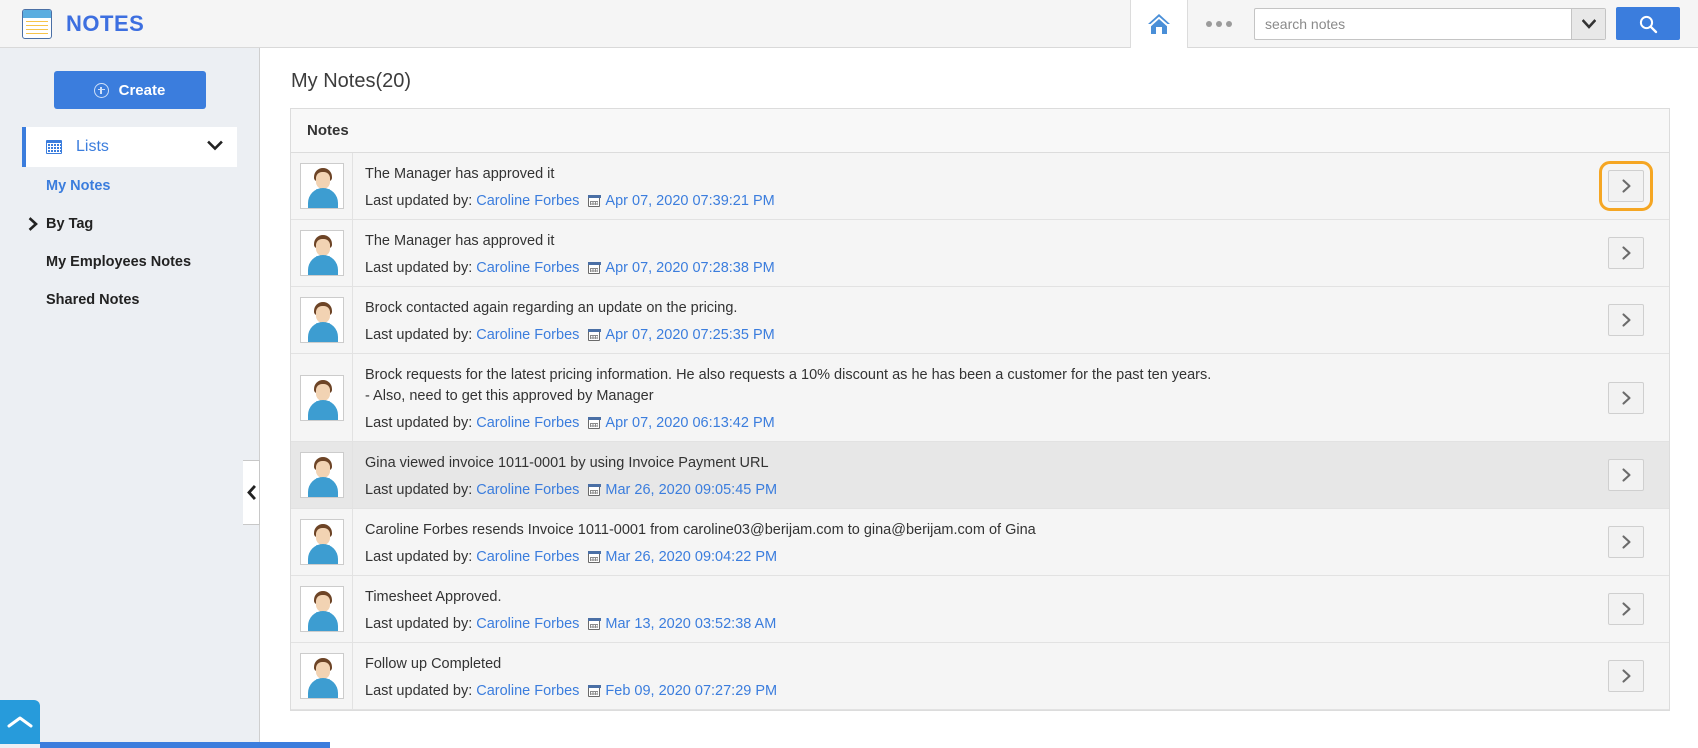 The height and width of the screenshot is (748, 1698). Describe the element at coordinates (689, 423) in the screenshot. I see `note-date-link: Apr 07, 2020 06:13:42 PM` at that location.